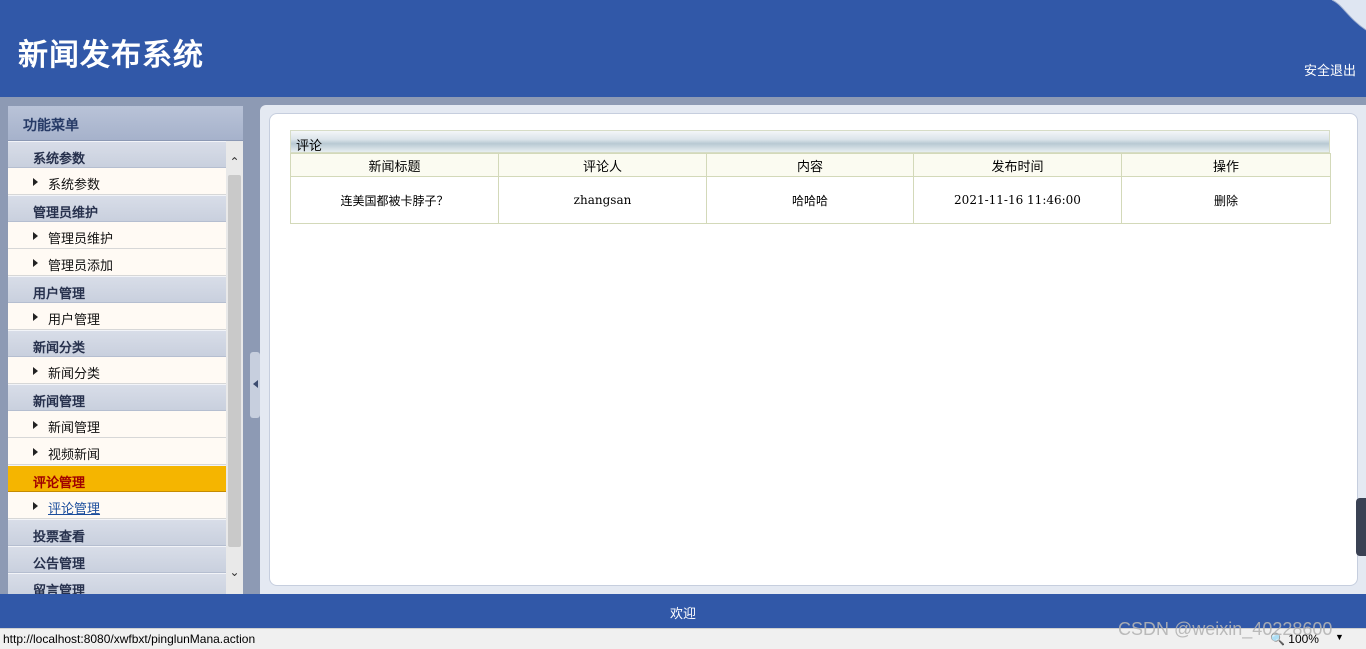  What do you see at coordinates (117, 478) in the screenshot?
I see `sidebar-group-comments: 评论管理` at bounding box center [117, 478].